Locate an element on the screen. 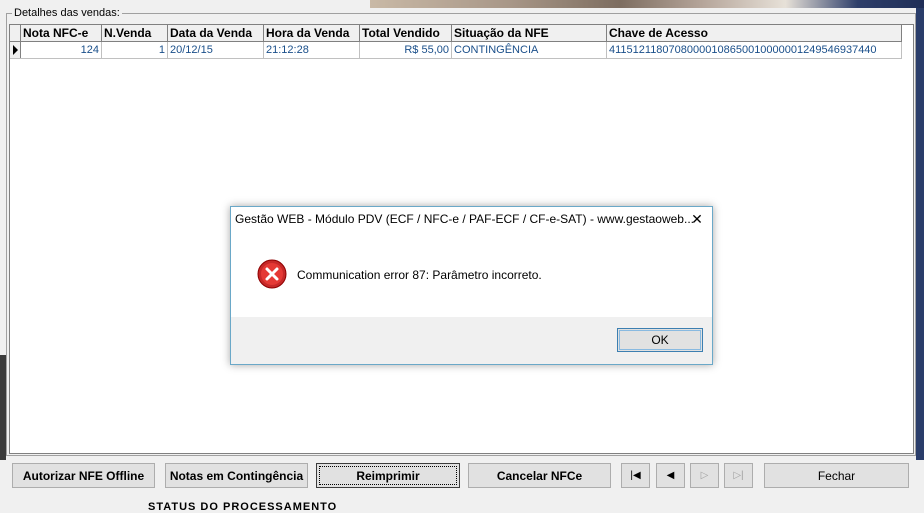 The image size is (924, 513). ok-button: OK is located at coordinates (660, 340).